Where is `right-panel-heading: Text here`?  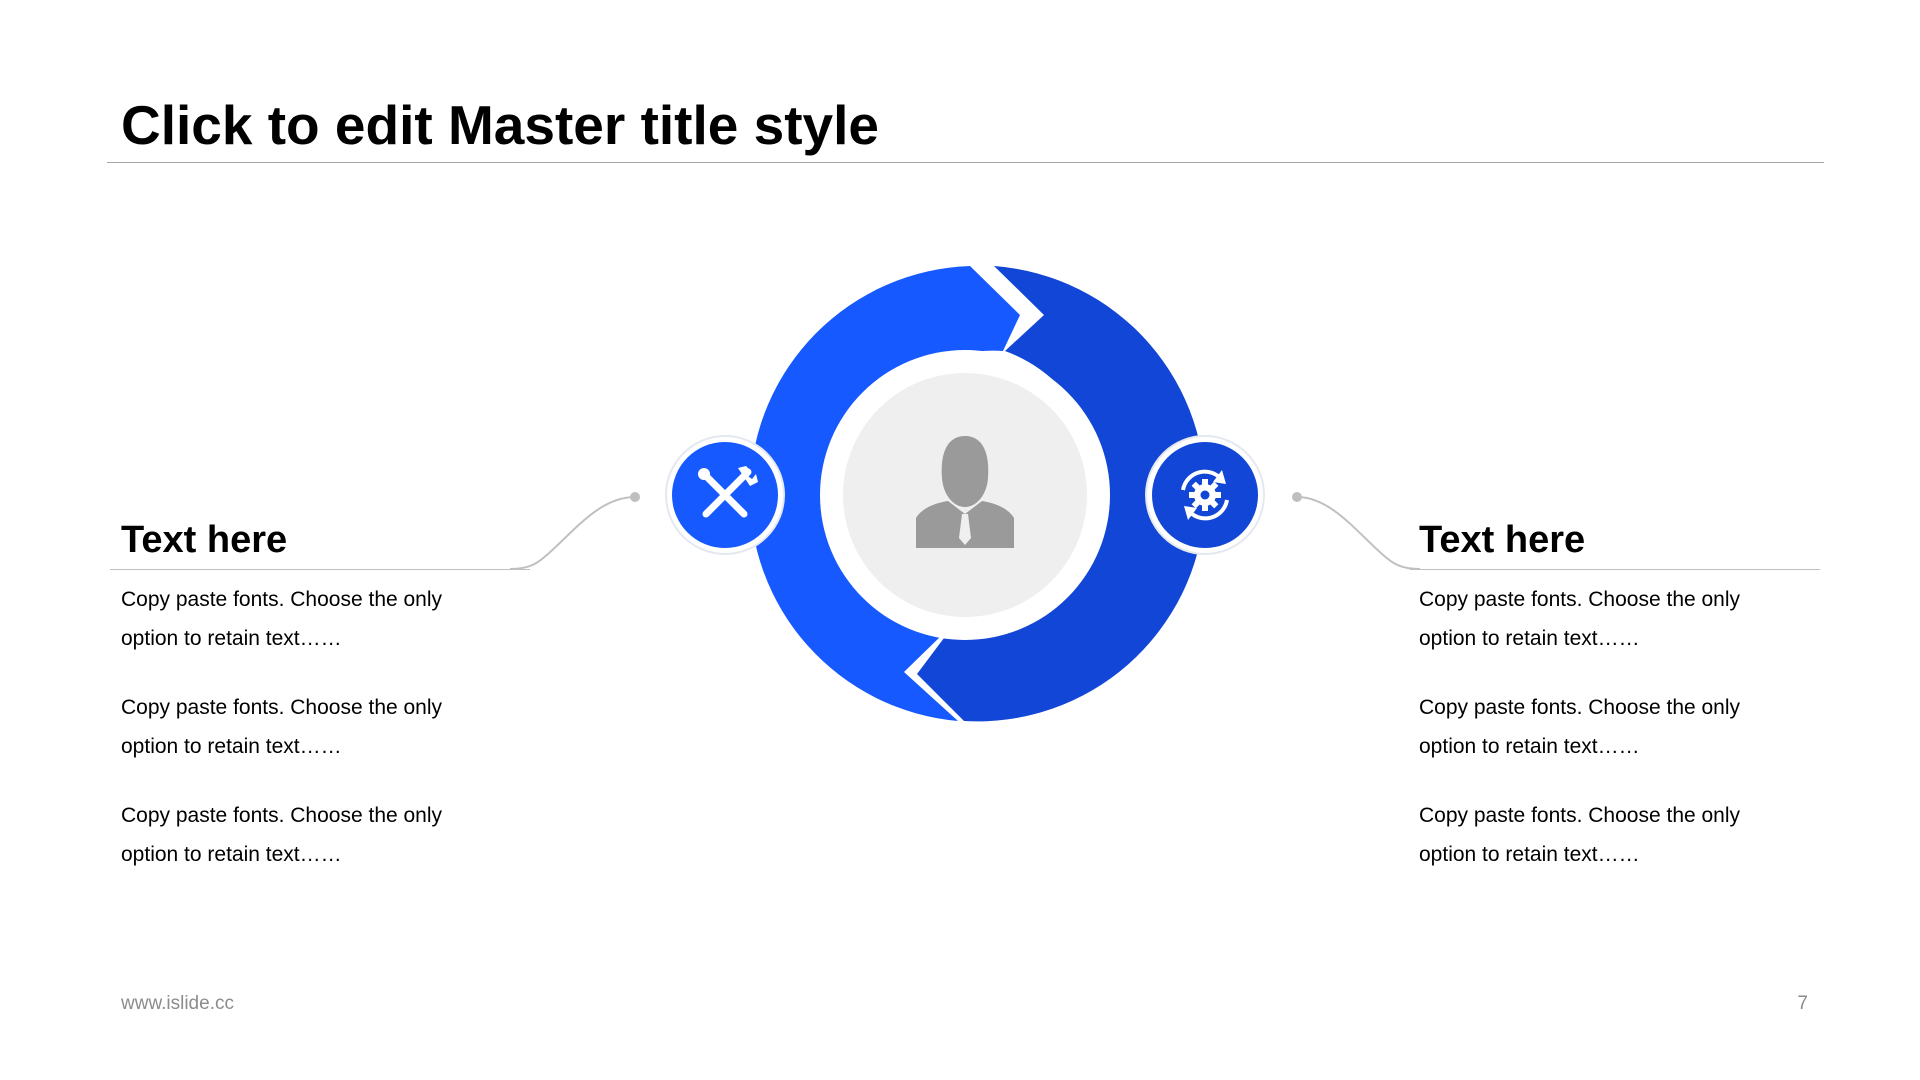
right-panel-heading: Text here is located at coordinates (1629, 540).